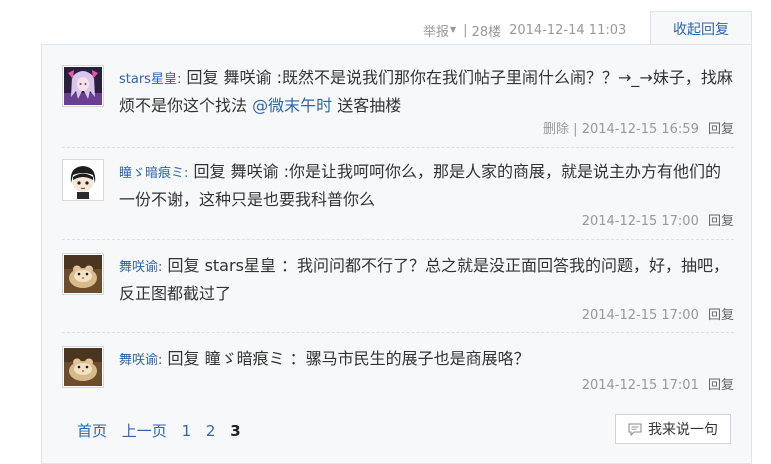 This screenshot has width=771, height=464. I want to click on post-meta: 举报 ▼ | 28楼 2014-12-14 11:03, so click(524, 30).